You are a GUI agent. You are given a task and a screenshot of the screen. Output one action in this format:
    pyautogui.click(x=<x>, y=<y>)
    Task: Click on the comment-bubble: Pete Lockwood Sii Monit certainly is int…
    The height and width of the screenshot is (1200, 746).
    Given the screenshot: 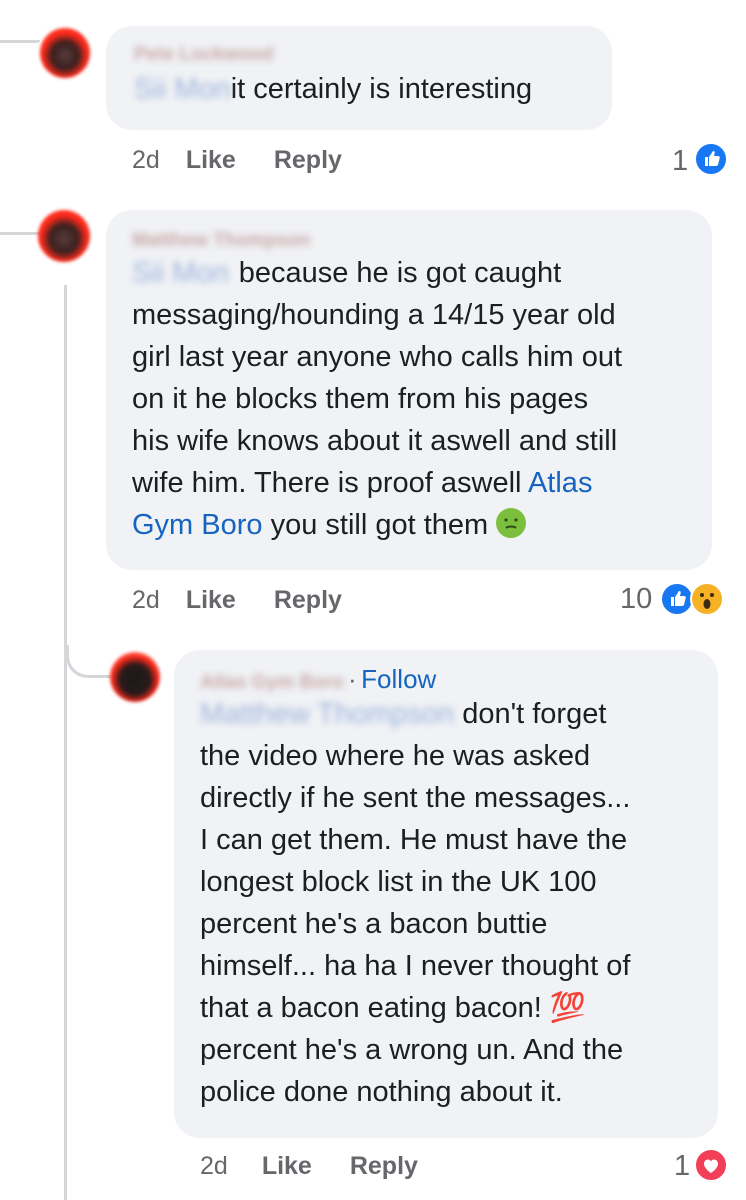 What is the action you would take?
    pyautogui.click(x=359, y=78)
    